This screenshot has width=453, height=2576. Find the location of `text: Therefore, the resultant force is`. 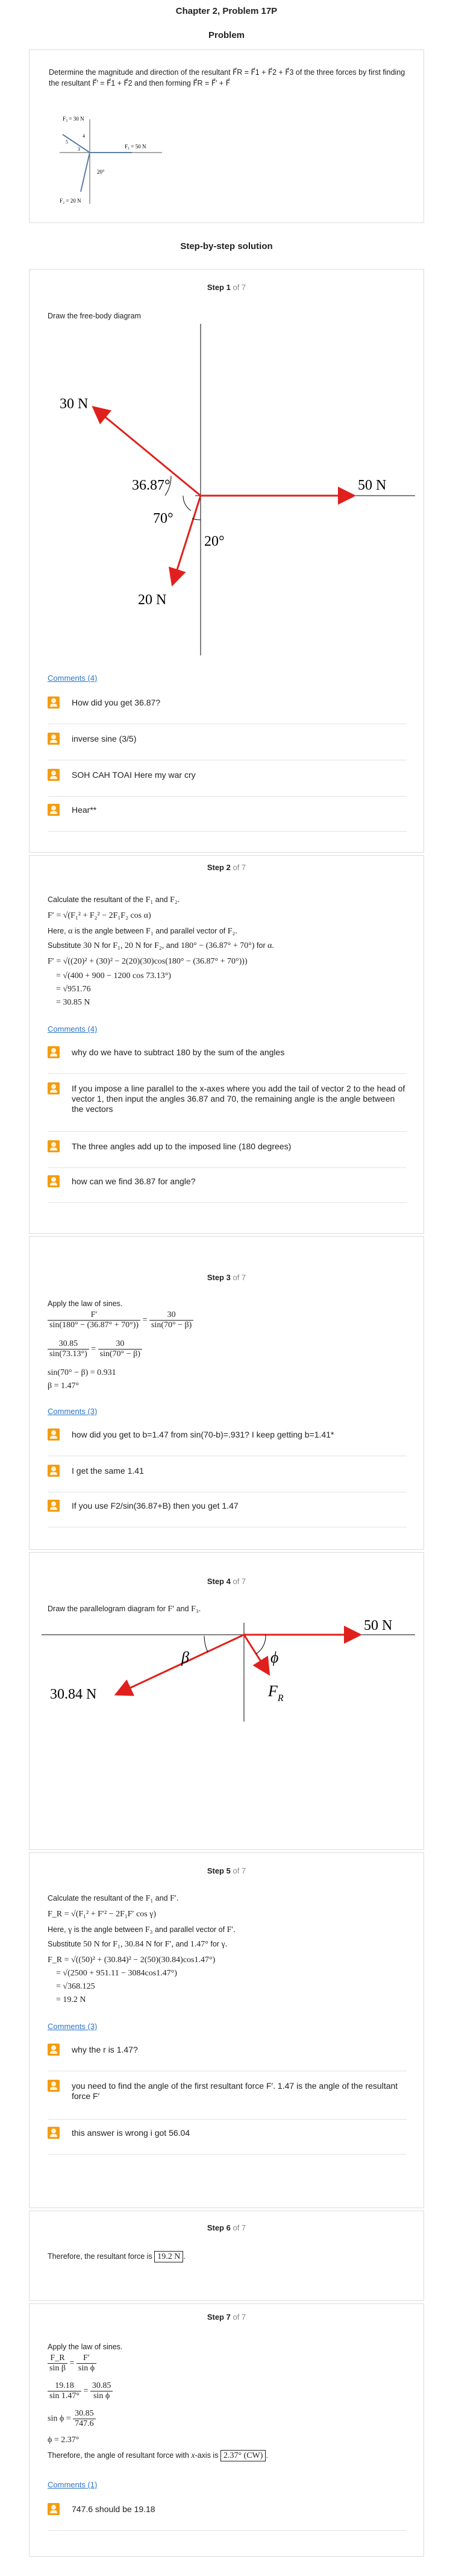

text: Therefore, the resultant force is is located at coordinates (100, 2256).